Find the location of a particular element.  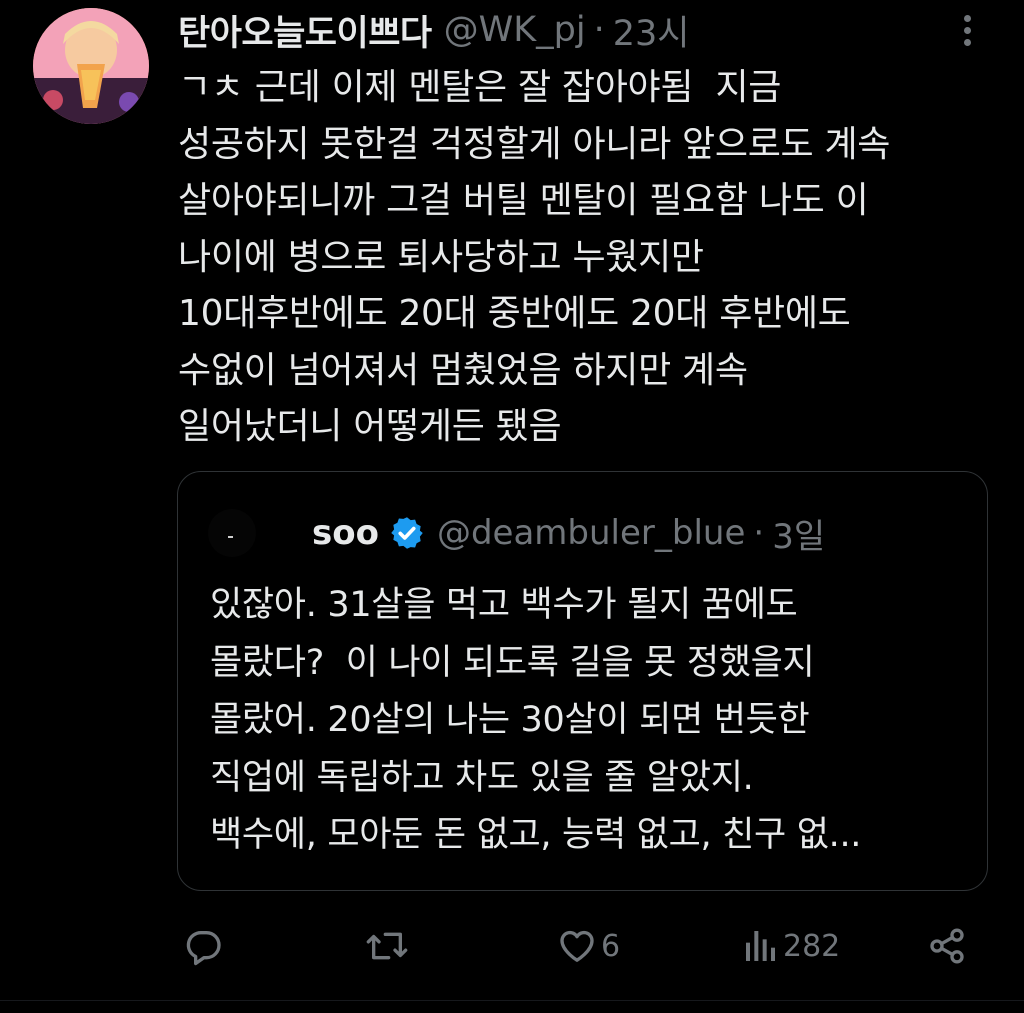

like-button: 6 is located at coordinates (588, 946).